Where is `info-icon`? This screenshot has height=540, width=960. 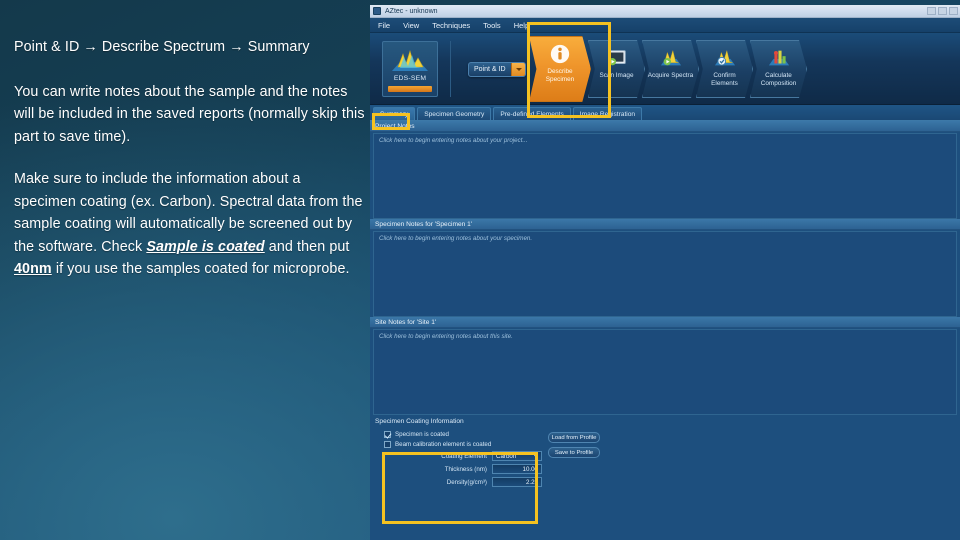 info-icon is located at coordinates (560, 54).